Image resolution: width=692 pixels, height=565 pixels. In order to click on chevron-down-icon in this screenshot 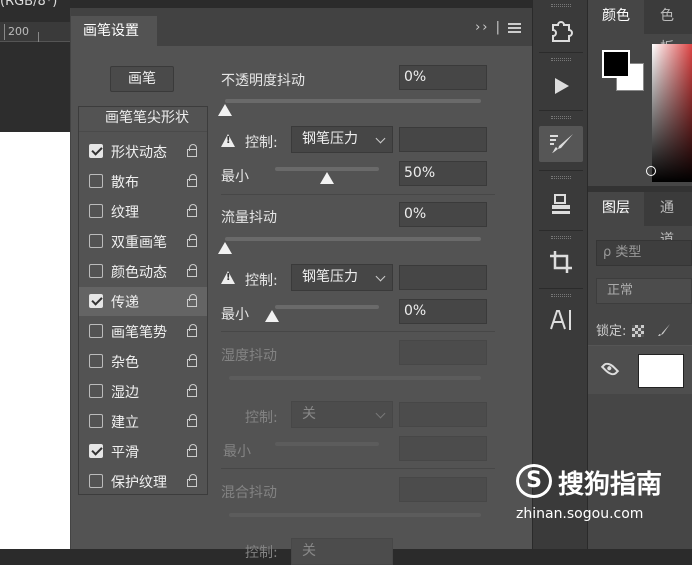, I will do `click(380, 413)`.